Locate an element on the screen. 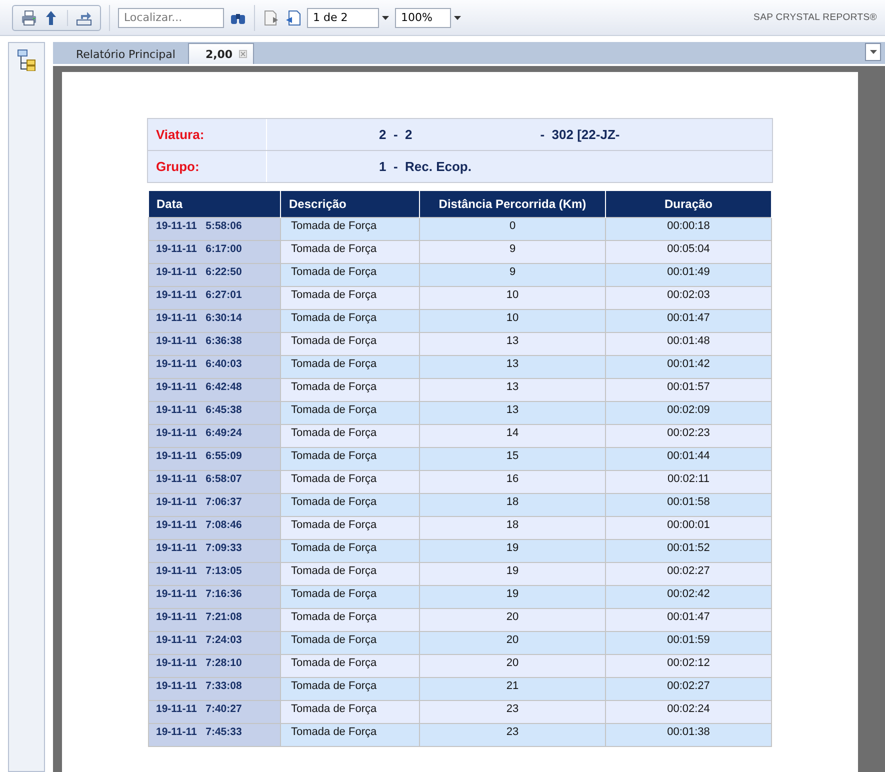 The height and width of the screenshot is (772, 885). tab-menu-button is located at coordinates (873, 52).